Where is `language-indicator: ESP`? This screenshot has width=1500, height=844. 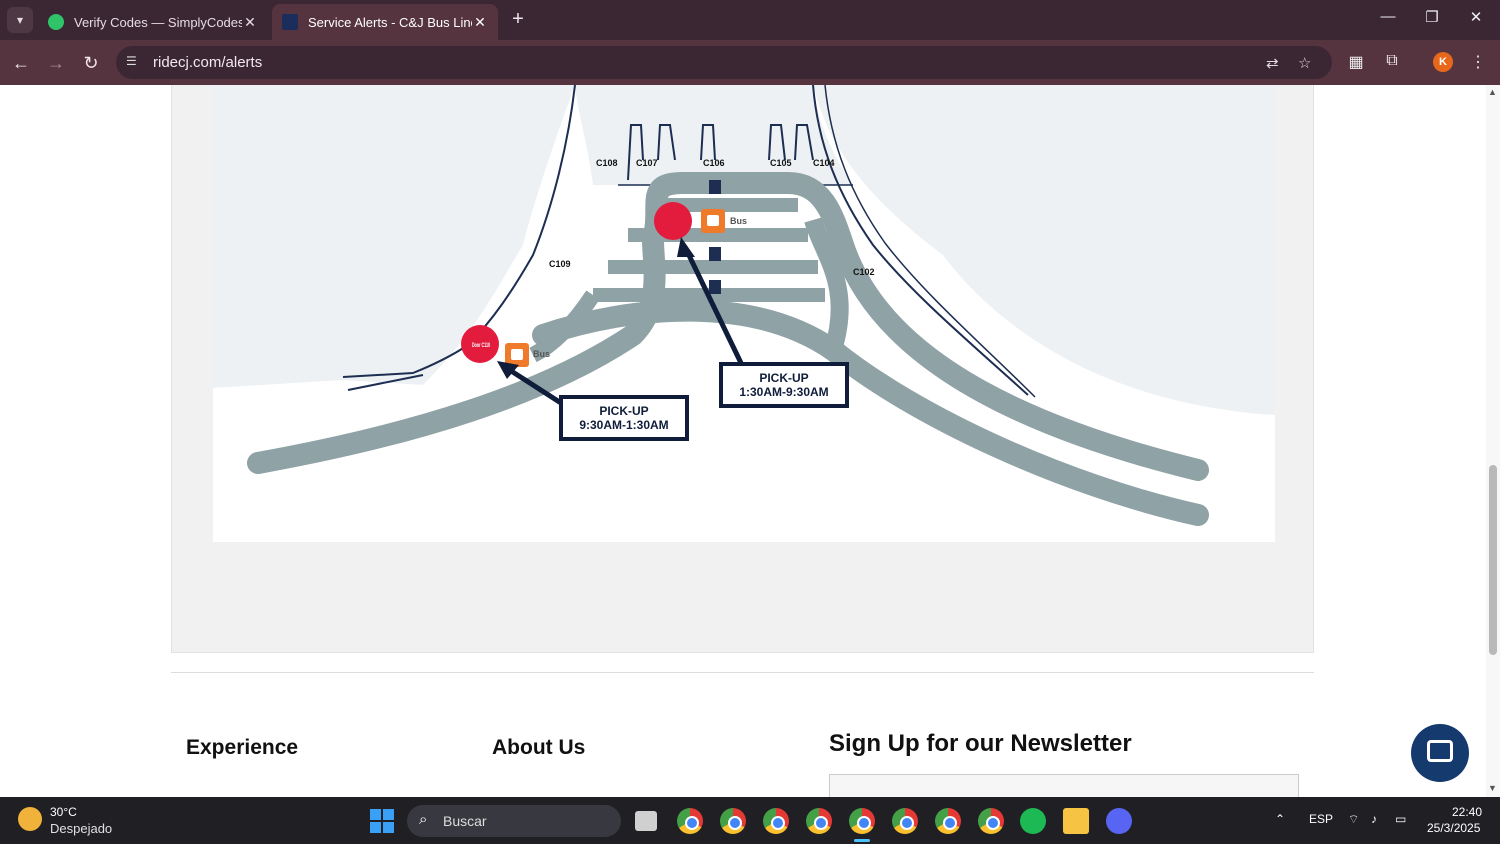 language-indicator: ESP is located at coordinates (1321, 819).